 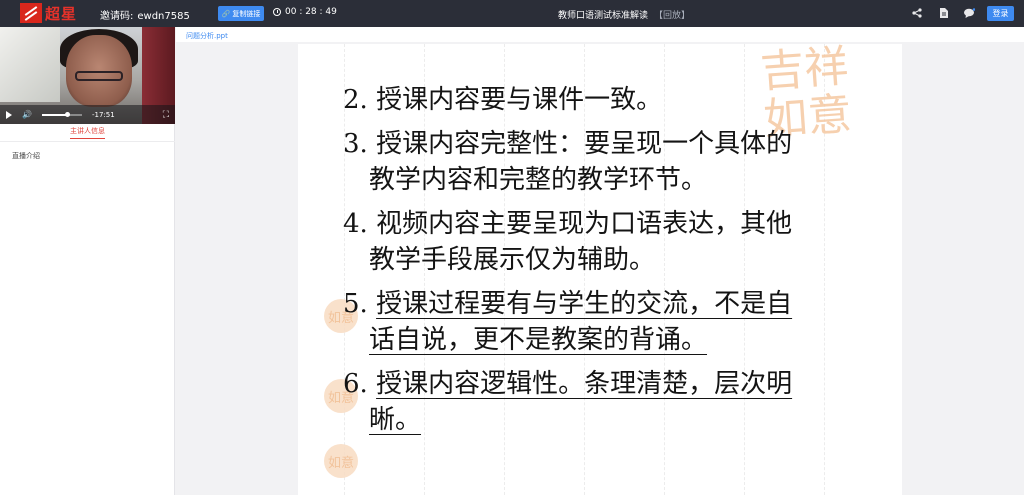 I want to click on slide-item-text: 授课内容要与课件一致。, so click(x=519, y=100).